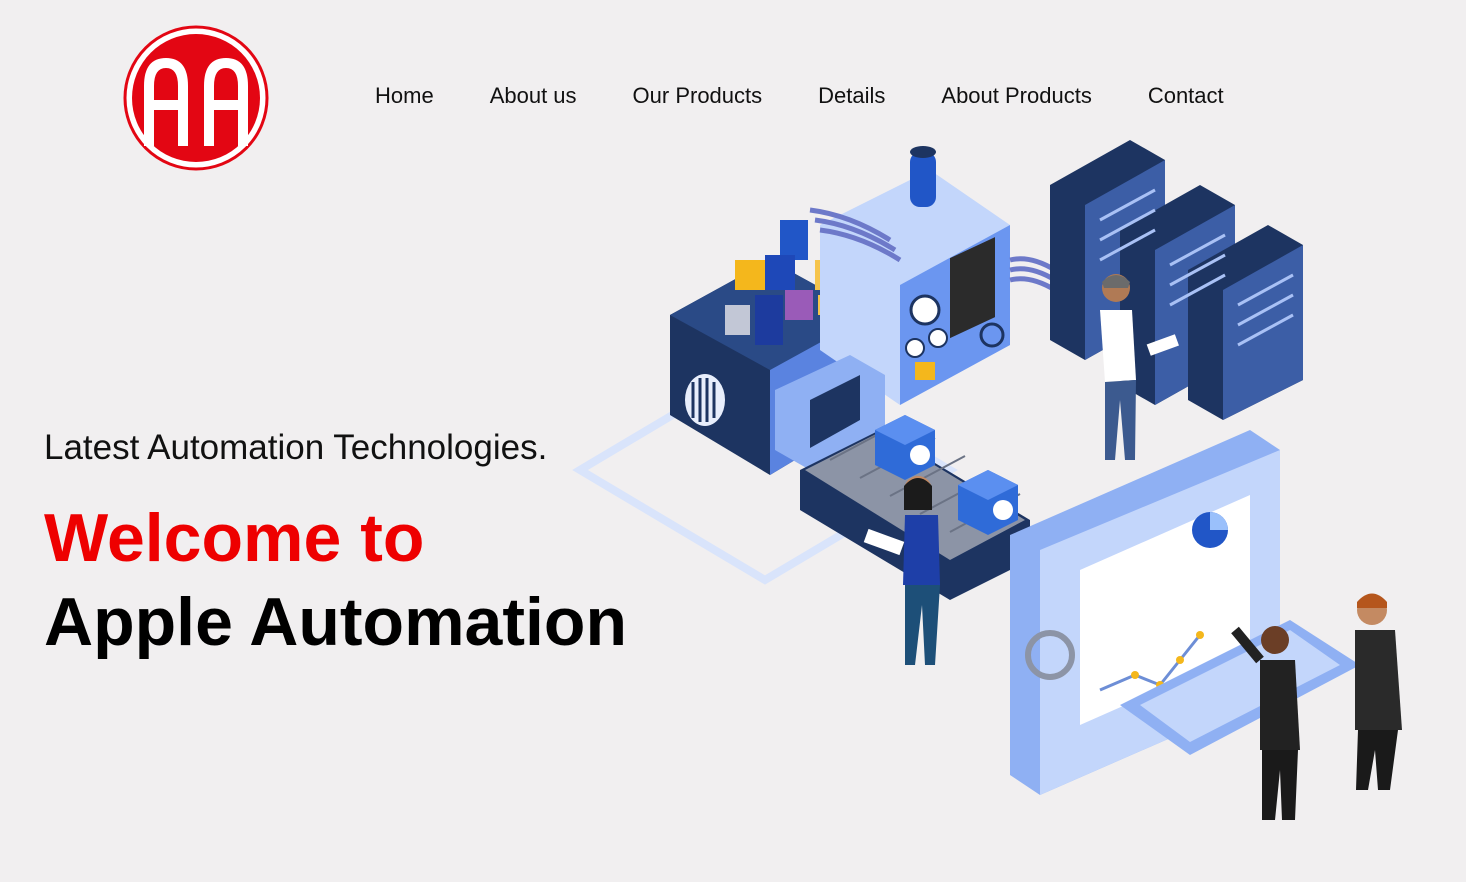 The width and height of the screenshot is (1466, 882). I want to click on nav-home: Home, so click(404, 96).